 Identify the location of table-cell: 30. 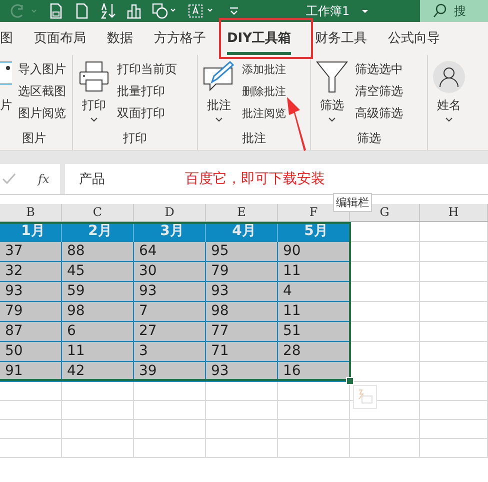
(170, 272).